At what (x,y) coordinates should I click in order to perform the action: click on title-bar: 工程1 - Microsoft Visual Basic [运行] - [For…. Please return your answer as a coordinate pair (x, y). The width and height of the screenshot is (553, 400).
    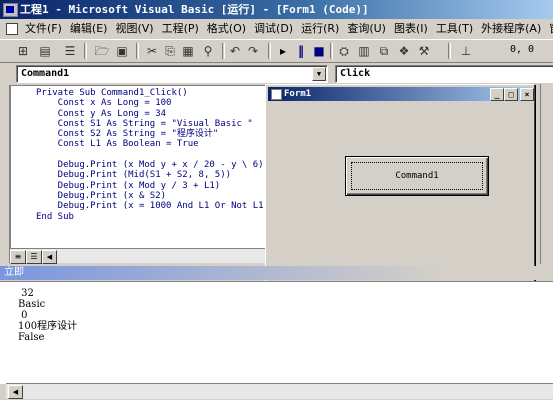
    Looking at the image, I should click on (276, 9).